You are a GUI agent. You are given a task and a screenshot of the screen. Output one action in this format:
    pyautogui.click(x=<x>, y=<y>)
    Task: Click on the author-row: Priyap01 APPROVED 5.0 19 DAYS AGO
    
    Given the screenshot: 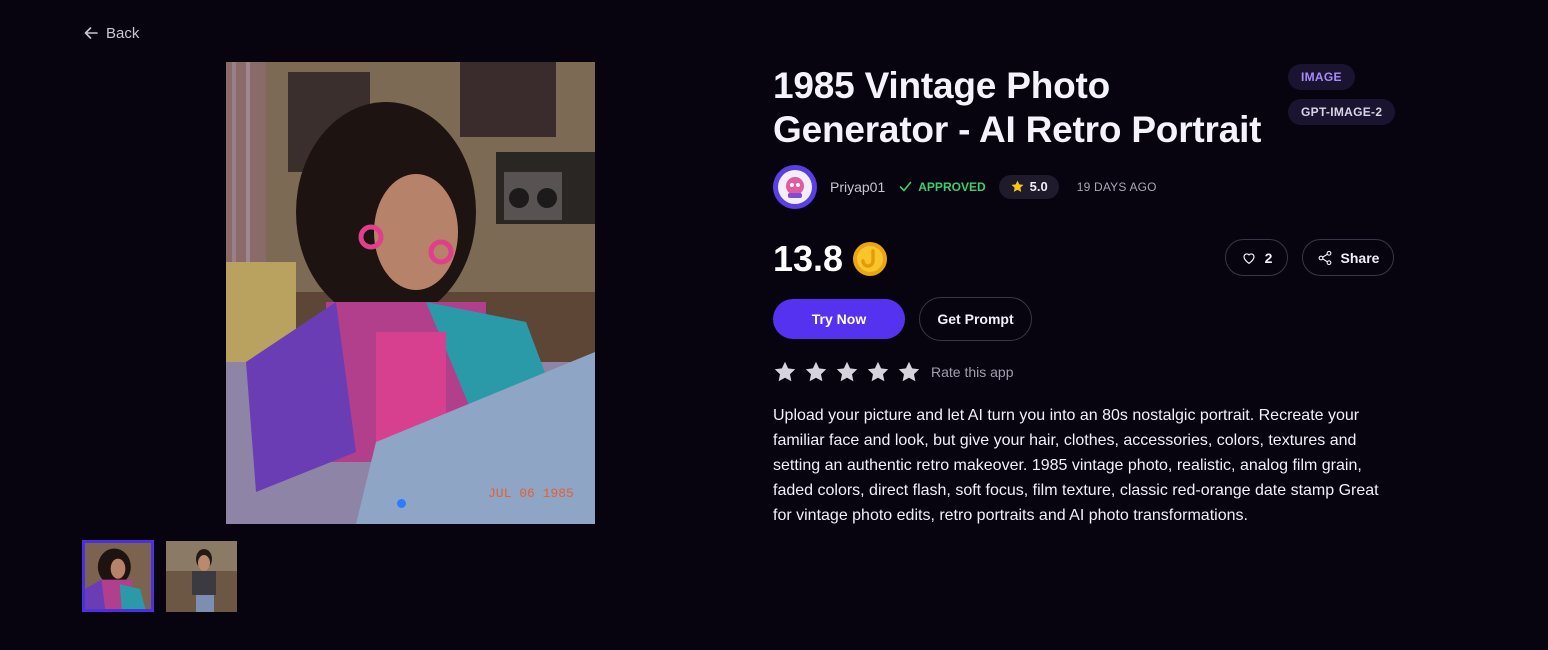 What is the action you would take?
    pyautogui.click(x=965, y=186)
    